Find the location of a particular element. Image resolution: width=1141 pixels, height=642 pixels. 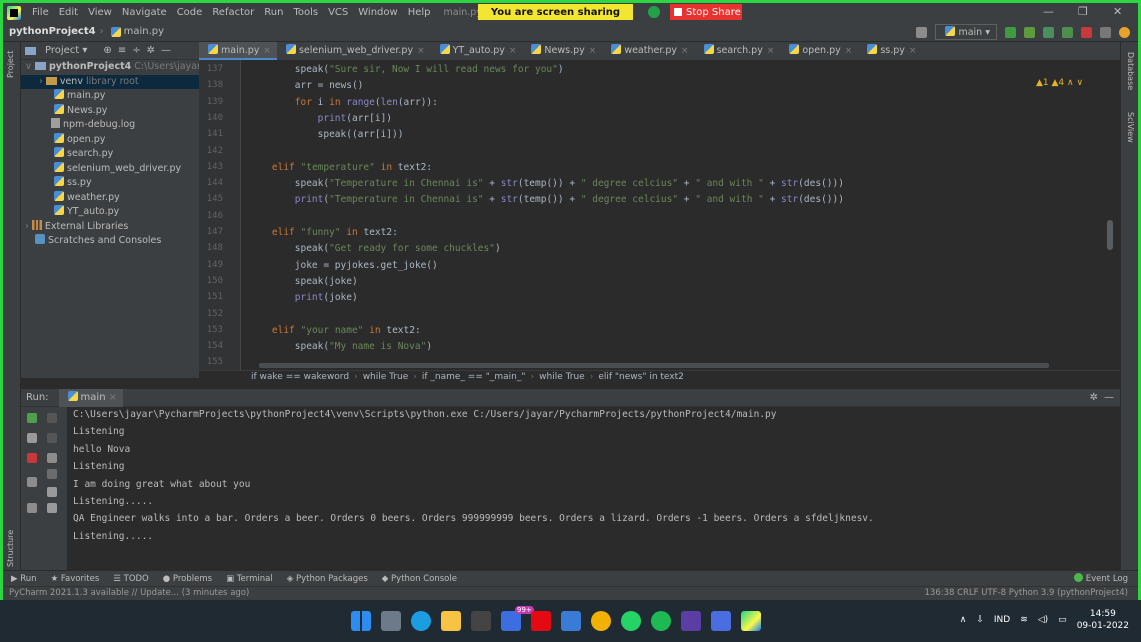

whatsapp-icon is located at coordinates (631, 621).